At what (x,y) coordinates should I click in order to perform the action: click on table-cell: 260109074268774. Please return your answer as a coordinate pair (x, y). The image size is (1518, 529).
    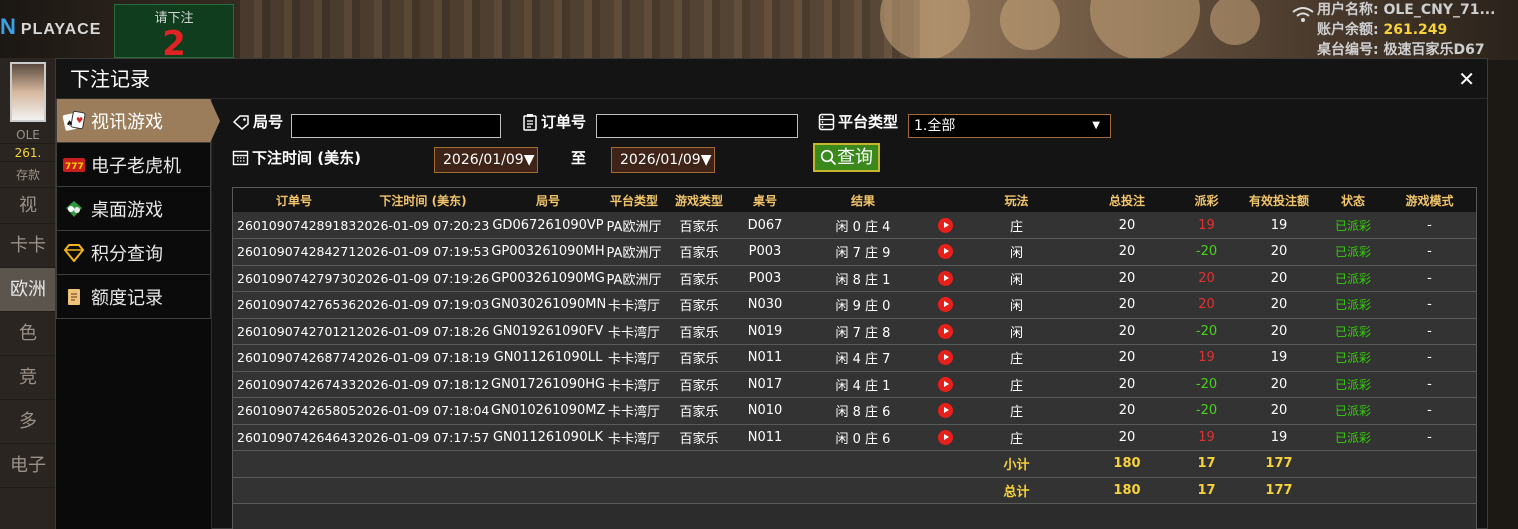
    Looking at the image, I should click on (294, 358).